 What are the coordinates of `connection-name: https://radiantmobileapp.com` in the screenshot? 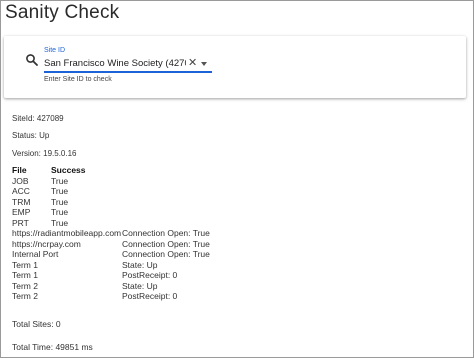 It's located at (67, 233).